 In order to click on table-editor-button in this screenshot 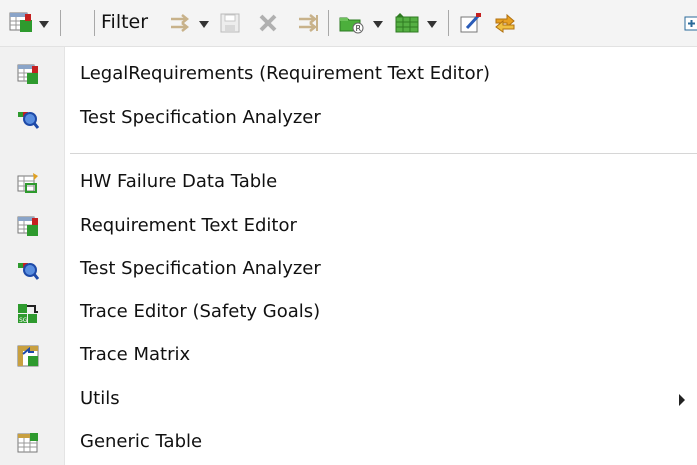, I will do `click(21, 23)`.